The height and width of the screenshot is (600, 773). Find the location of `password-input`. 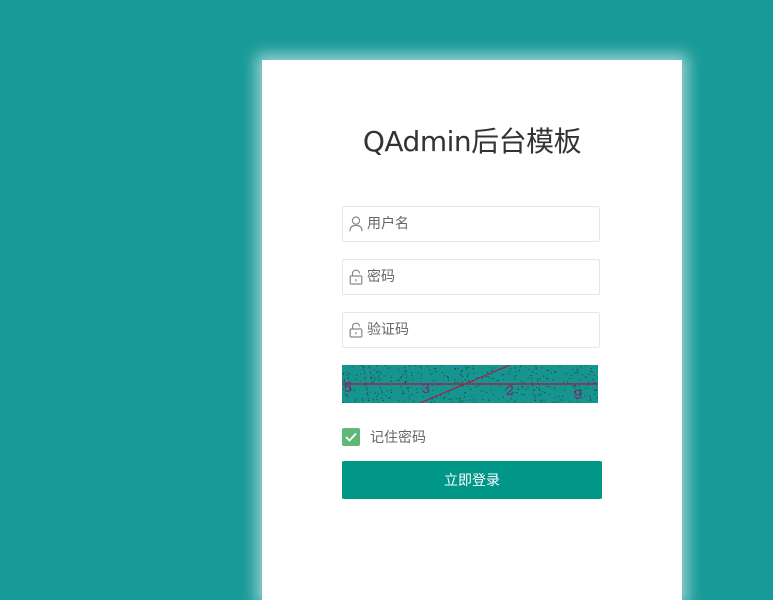

password-input is located at coordinates (481, 277).